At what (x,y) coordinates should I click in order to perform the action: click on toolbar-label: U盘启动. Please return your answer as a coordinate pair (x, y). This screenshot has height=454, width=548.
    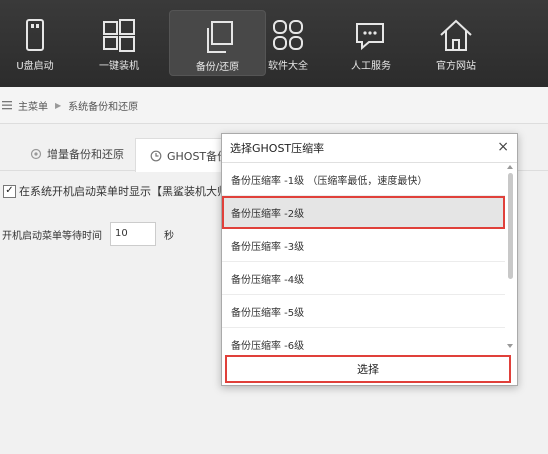
    Looking at the image, I should click on (35, 66).